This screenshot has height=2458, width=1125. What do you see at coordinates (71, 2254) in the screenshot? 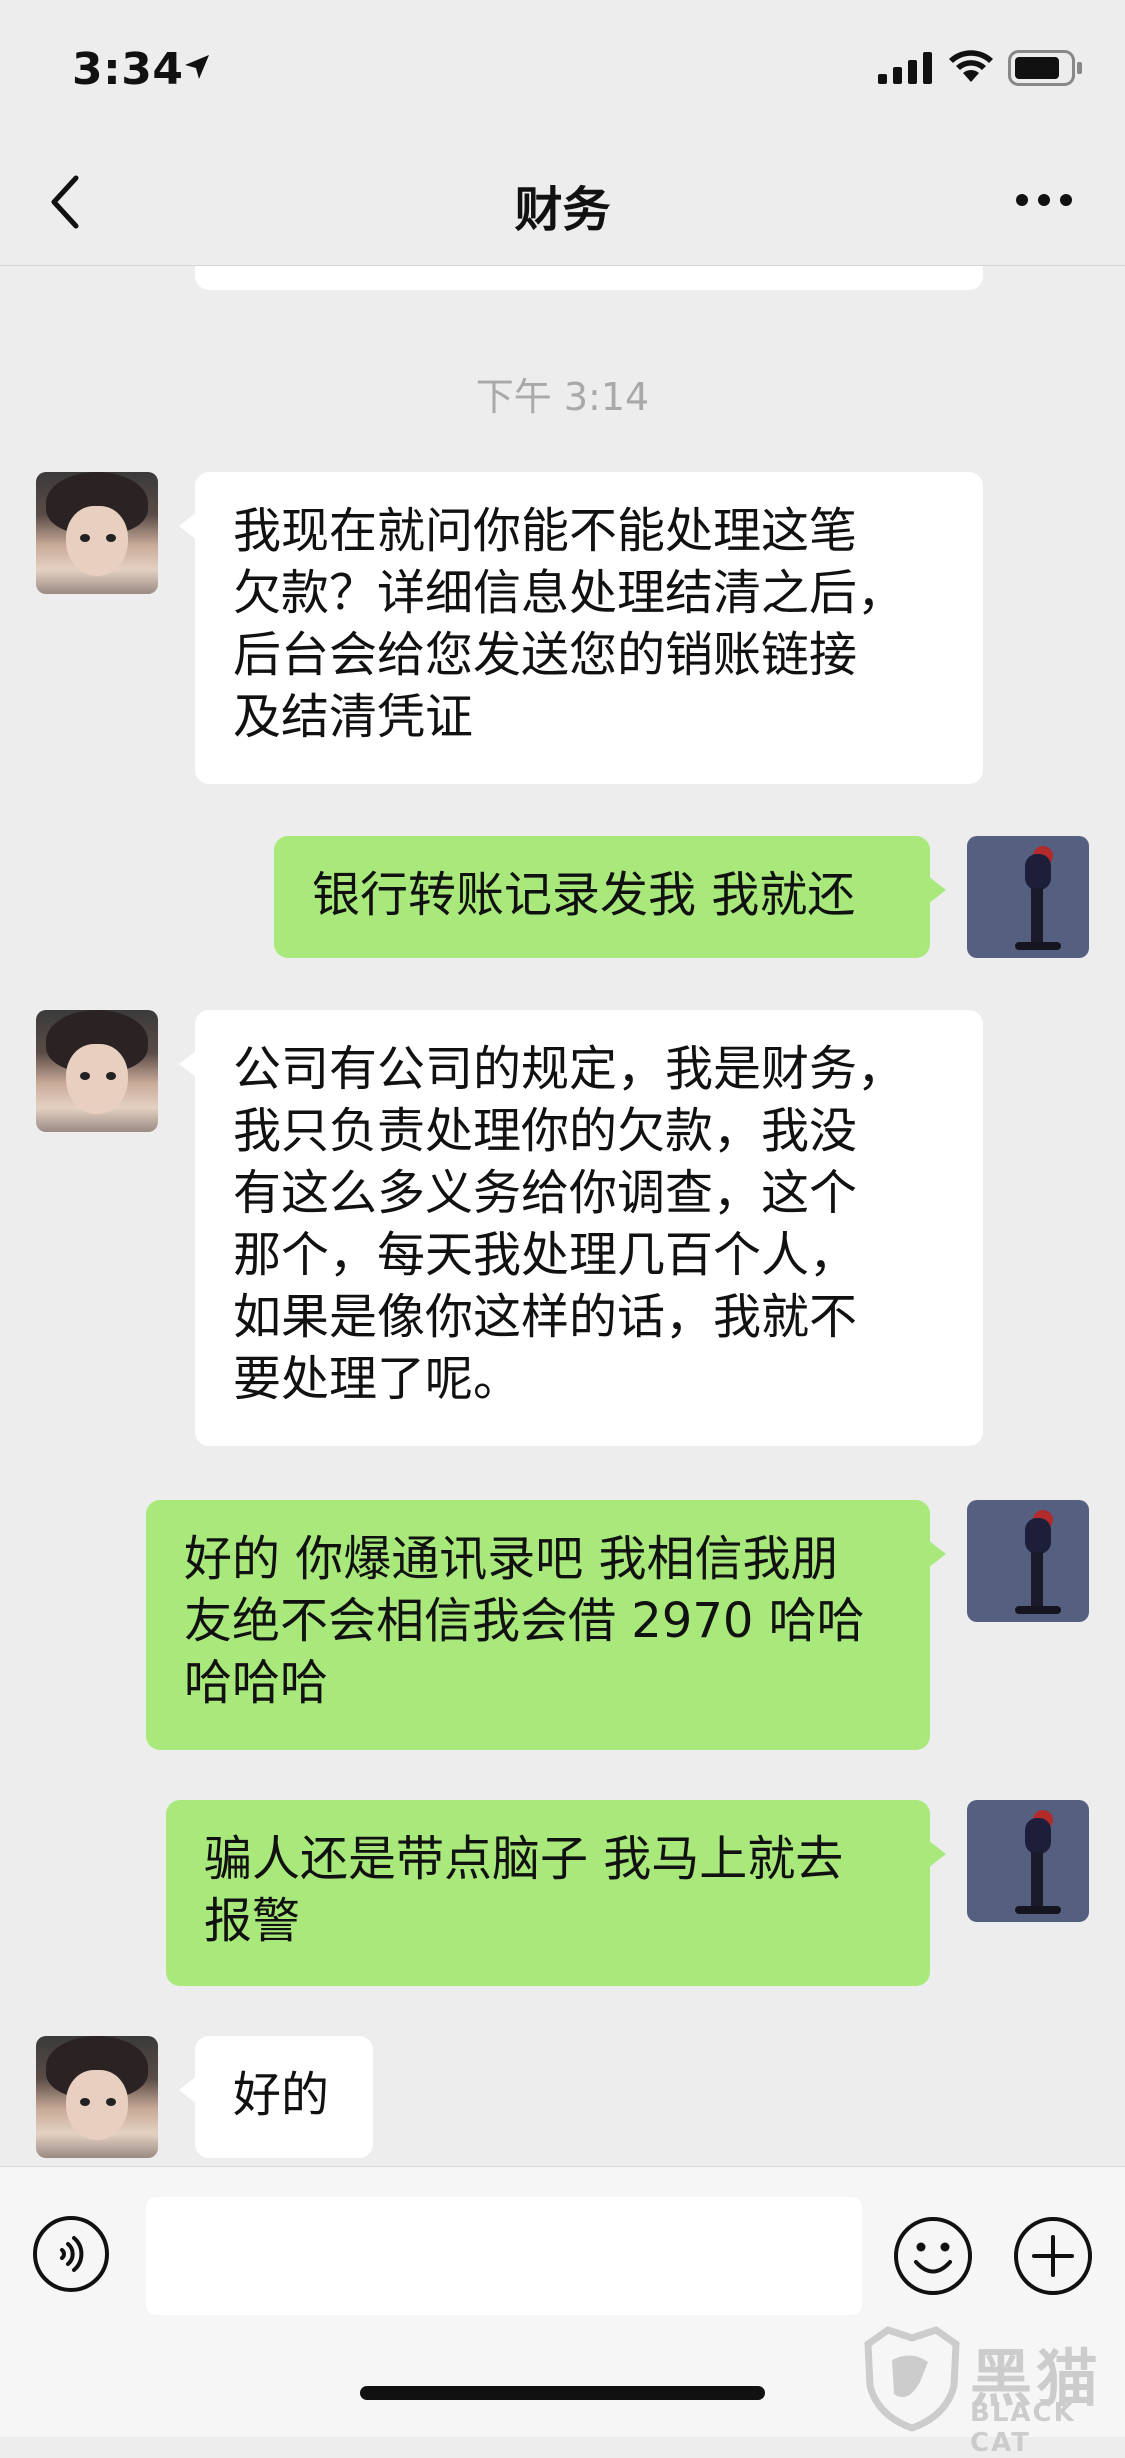
I see `voice-icon` at bounding box center [71, 2254].